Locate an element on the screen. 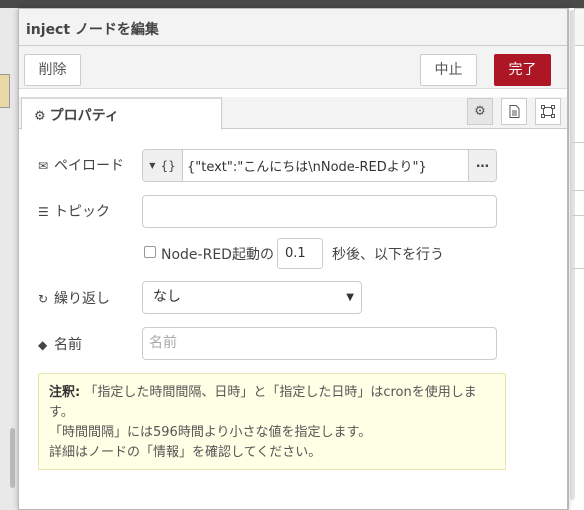 Image resolution: width=584 pixels, height=510 pixels. once-label: Node-RED起動の is located at coordinates (217, 255).